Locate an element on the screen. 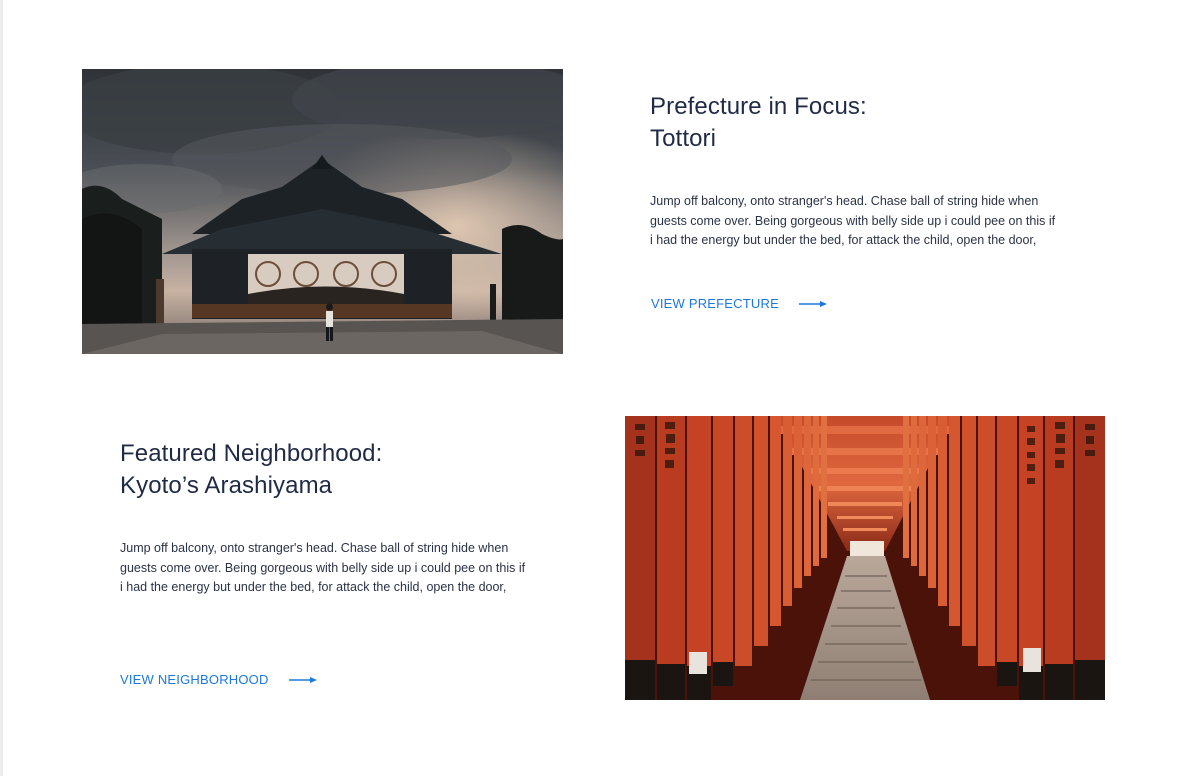 The image size is (1183, 776). temple-photo is located at coordinates (322, 211).